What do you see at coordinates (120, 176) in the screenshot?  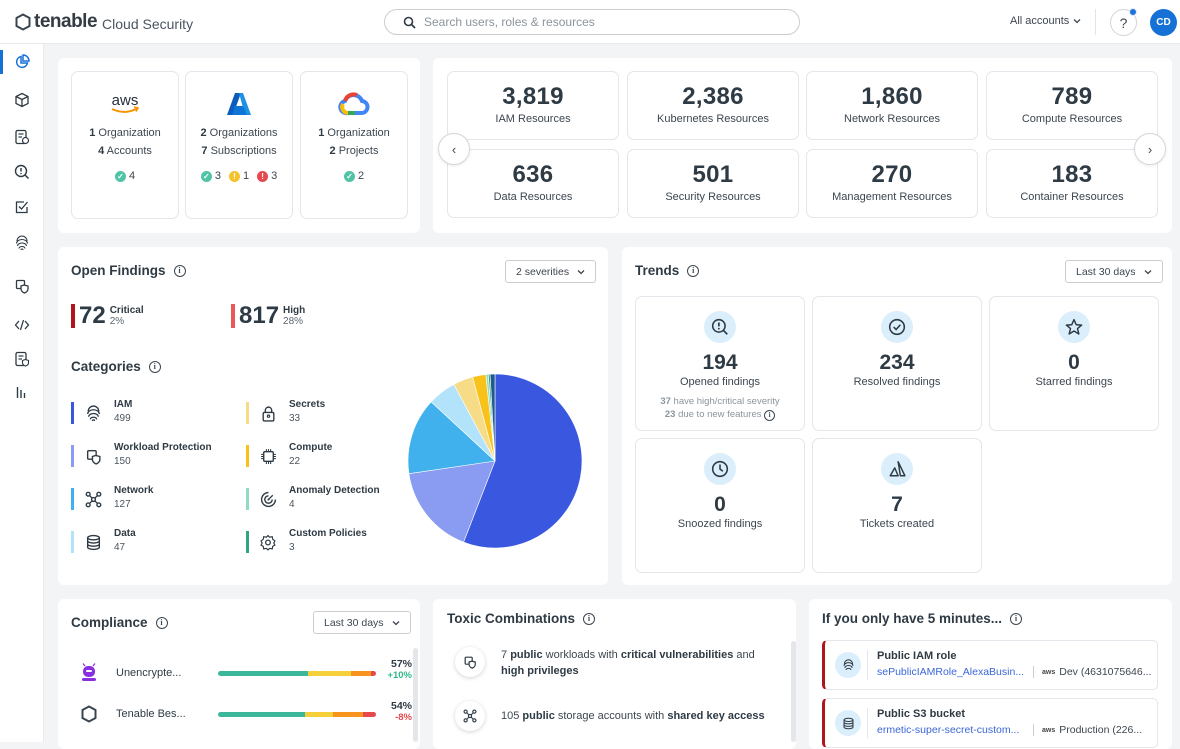 I see `check-circle-icon: ✓` at bounding box center [120, 176].